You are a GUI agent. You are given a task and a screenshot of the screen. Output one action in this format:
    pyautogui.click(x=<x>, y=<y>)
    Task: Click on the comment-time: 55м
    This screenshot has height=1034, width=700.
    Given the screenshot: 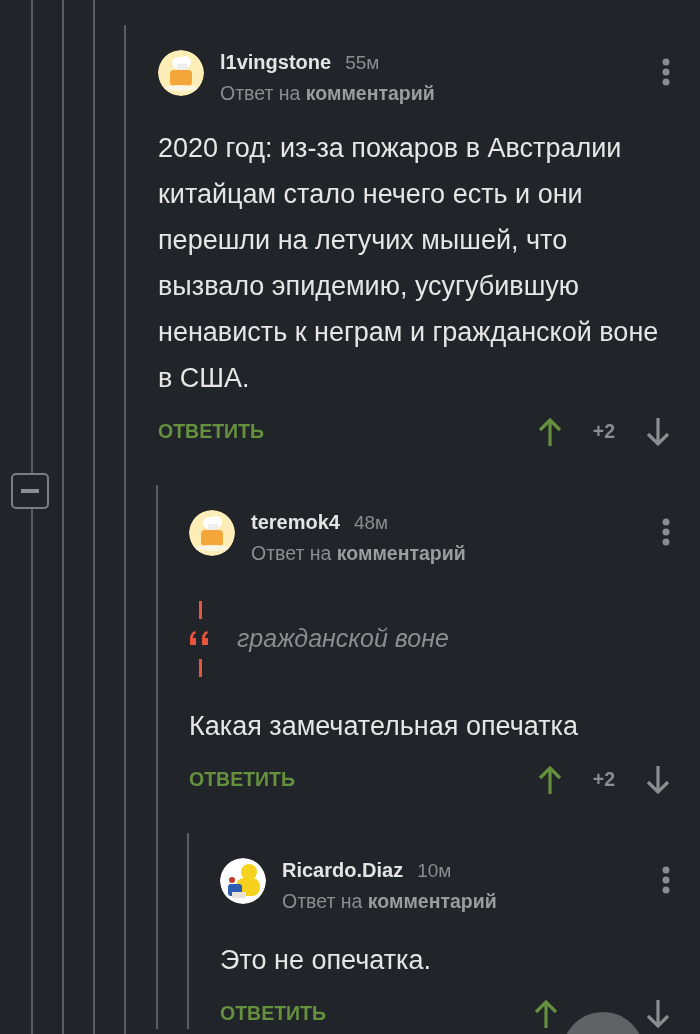 What is the action you would take?
    pyautogui.click(x=362, y=63)
    